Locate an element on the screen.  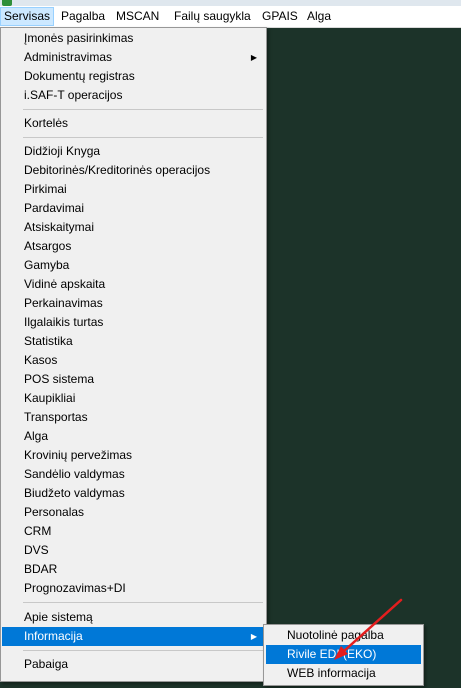
menu-item-label: Transportas is located at coordinates (56, 417).